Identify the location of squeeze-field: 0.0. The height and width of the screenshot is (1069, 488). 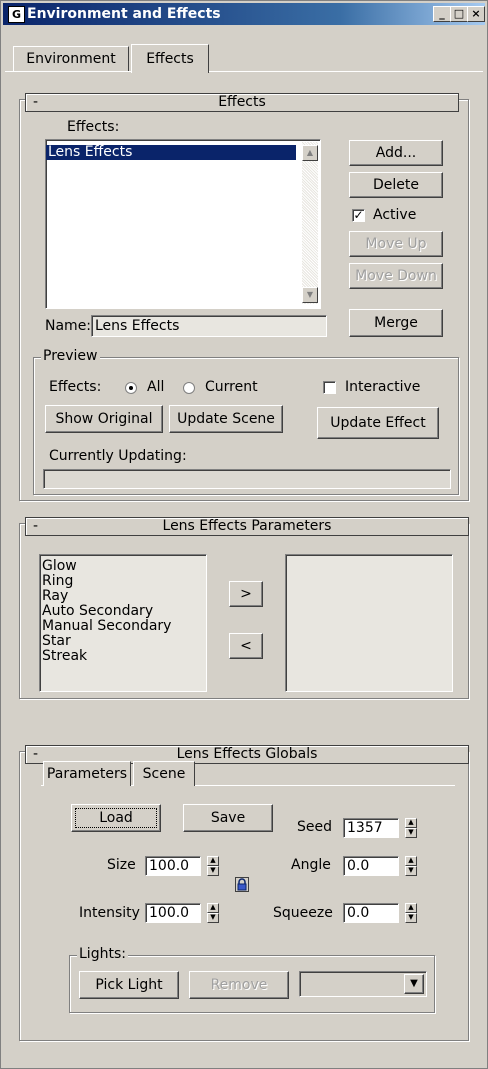
(371, 913).